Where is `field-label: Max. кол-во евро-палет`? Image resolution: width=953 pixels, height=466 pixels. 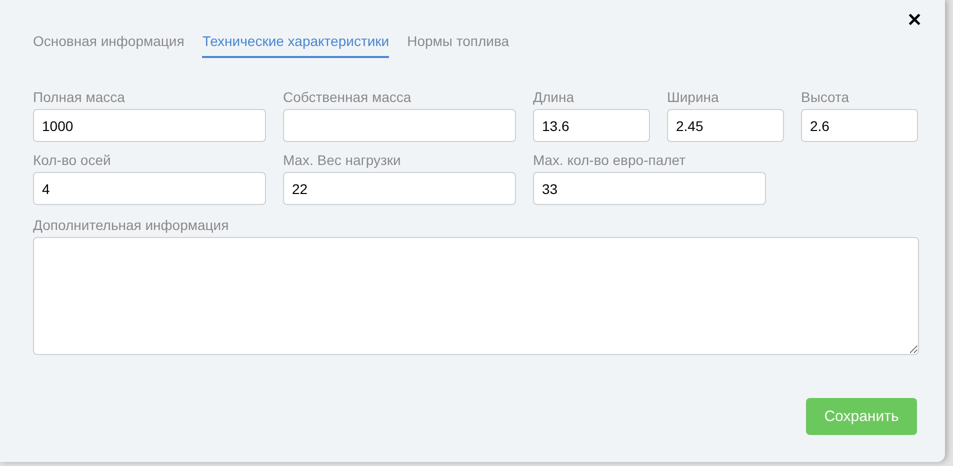 field-label: Max. кол-во евро-палет is located at coordinates (610, 160).